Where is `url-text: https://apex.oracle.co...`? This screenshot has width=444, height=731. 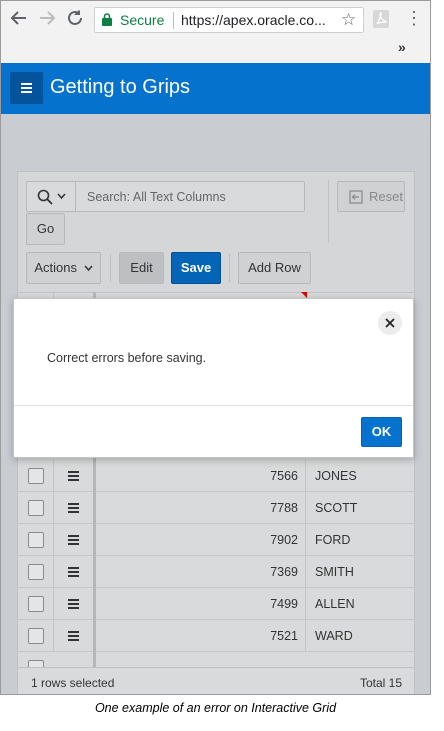
url-text: https://apex.oracle.co... is located at coordinates (253, 20).